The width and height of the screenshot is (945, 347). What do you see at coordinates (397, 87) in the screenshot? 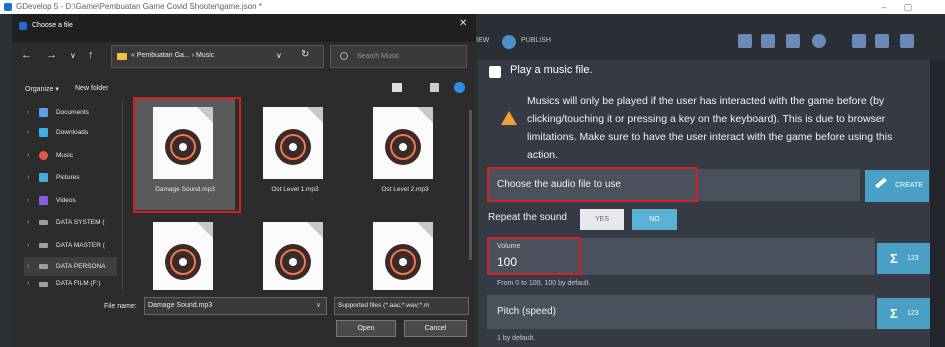
I see `view-options-icon` at bounding box center [397, 87].